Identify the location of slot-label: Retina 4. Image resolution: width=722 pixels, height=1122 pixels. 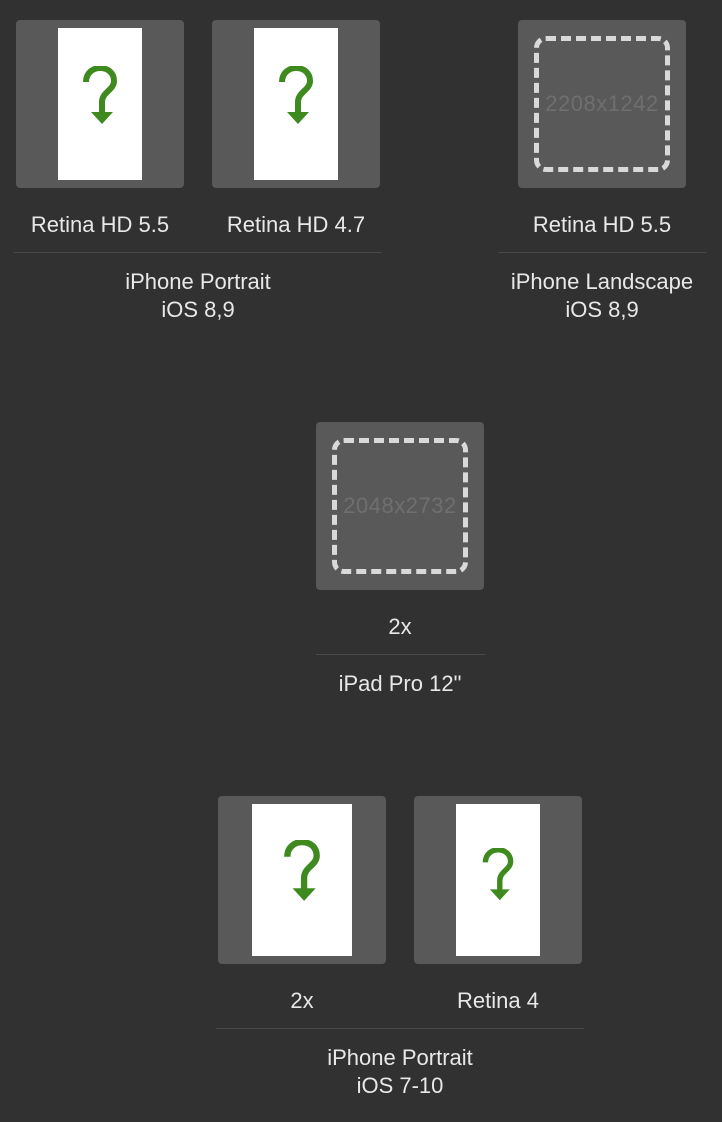
(498, 1000).